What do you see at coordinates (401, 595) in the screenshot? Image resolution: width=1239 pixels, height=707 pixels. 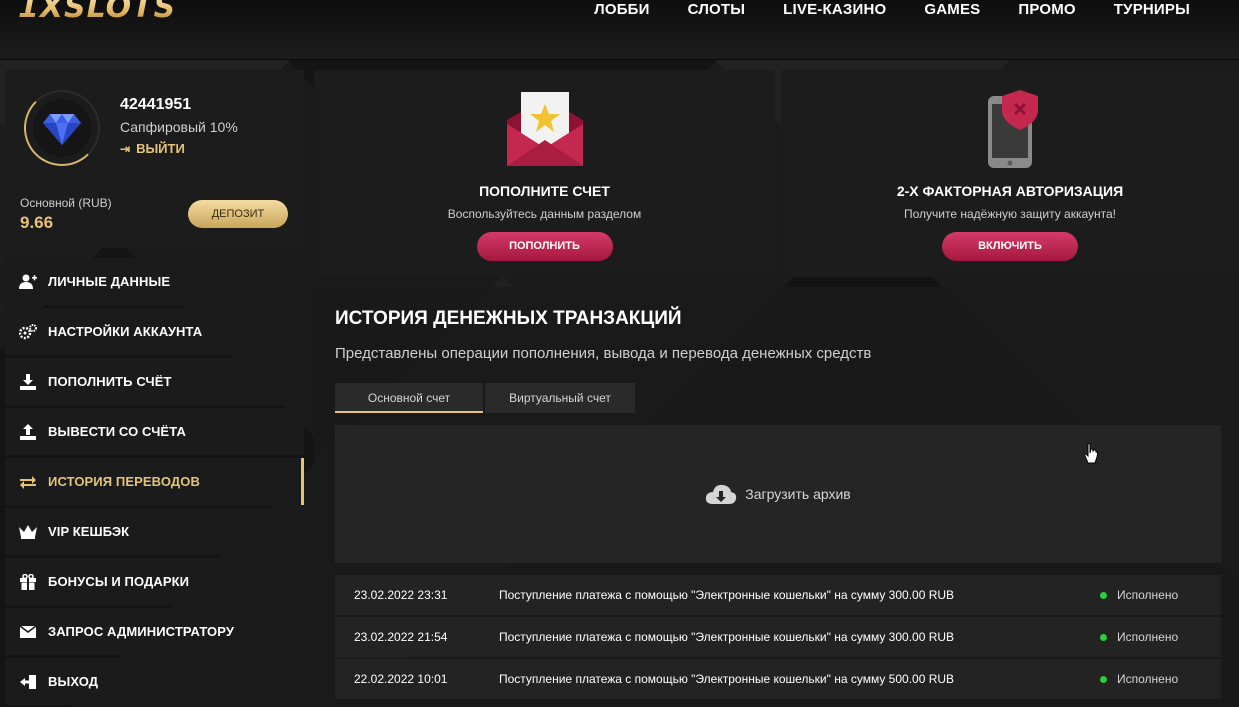 I see `row-date: 23.02.2022 23:31` at bounding box center [401, 595].